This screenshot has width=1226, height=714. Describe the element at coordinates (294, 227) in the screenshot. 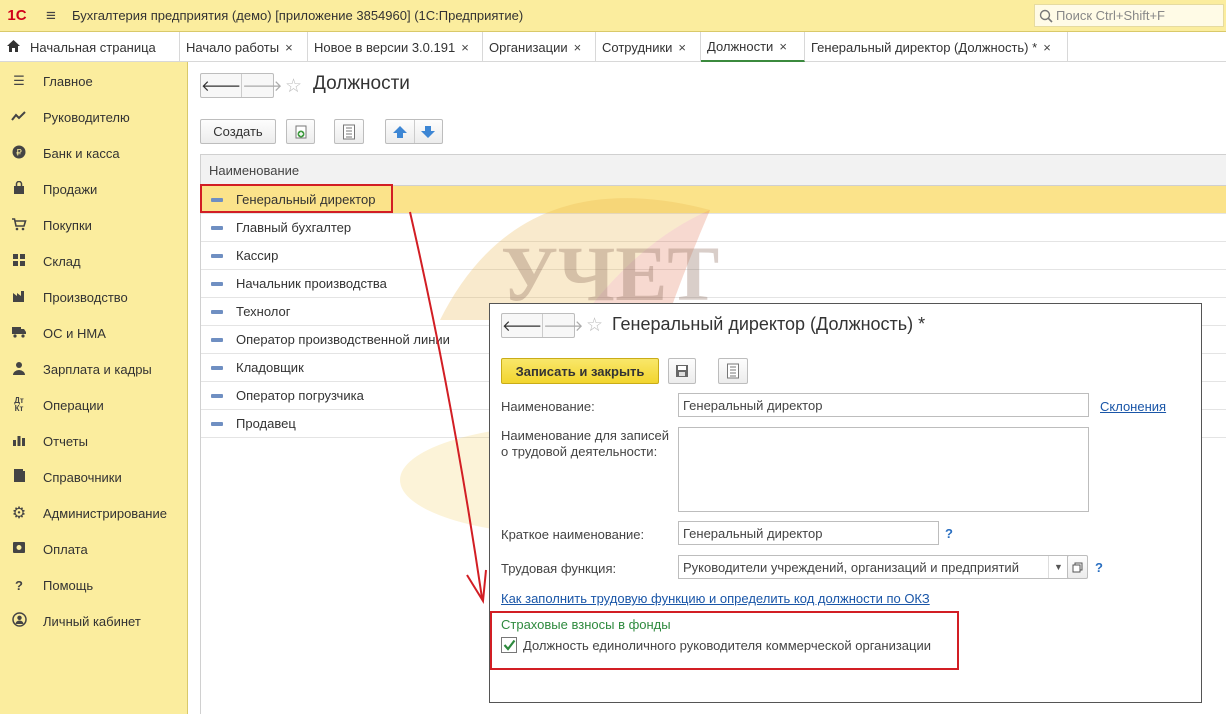

I see `row-name: Главный бухгалтер` at that location.